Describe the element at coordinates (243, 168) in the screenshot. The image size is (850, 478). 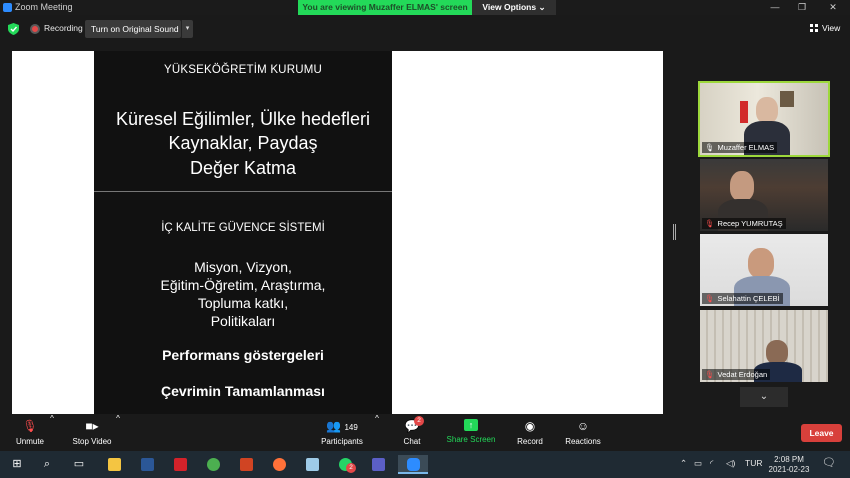
I see `slide-headline-line-3: Değer Katma` at that location.